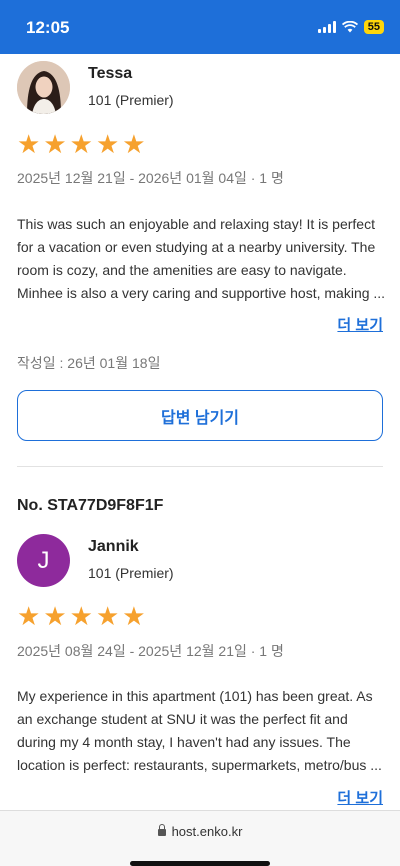  Describe the element at coordinates (89, 363) in the screenshot. I see `written-date: 작성일 : 26년 01월 18일` at that location.